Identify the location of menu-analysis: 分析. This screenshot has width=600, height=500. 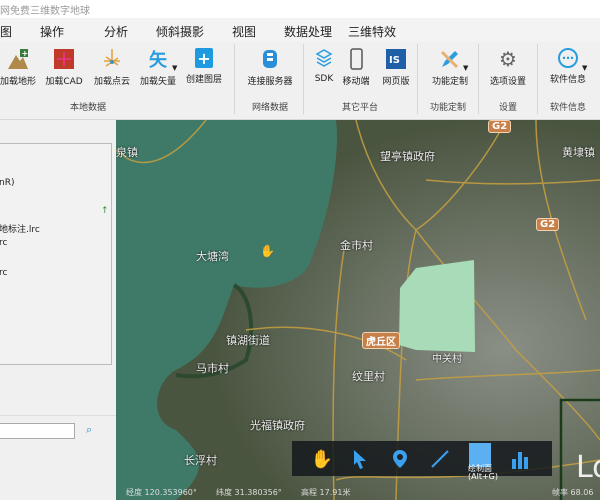
(116, 31).